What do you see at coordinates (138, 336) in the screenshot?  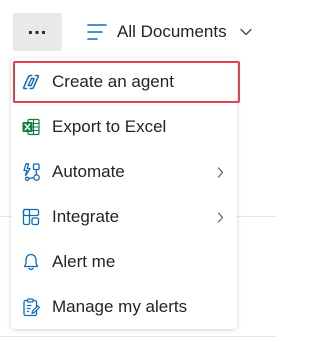 I see `list-divider` at bounding box center [138, 336].